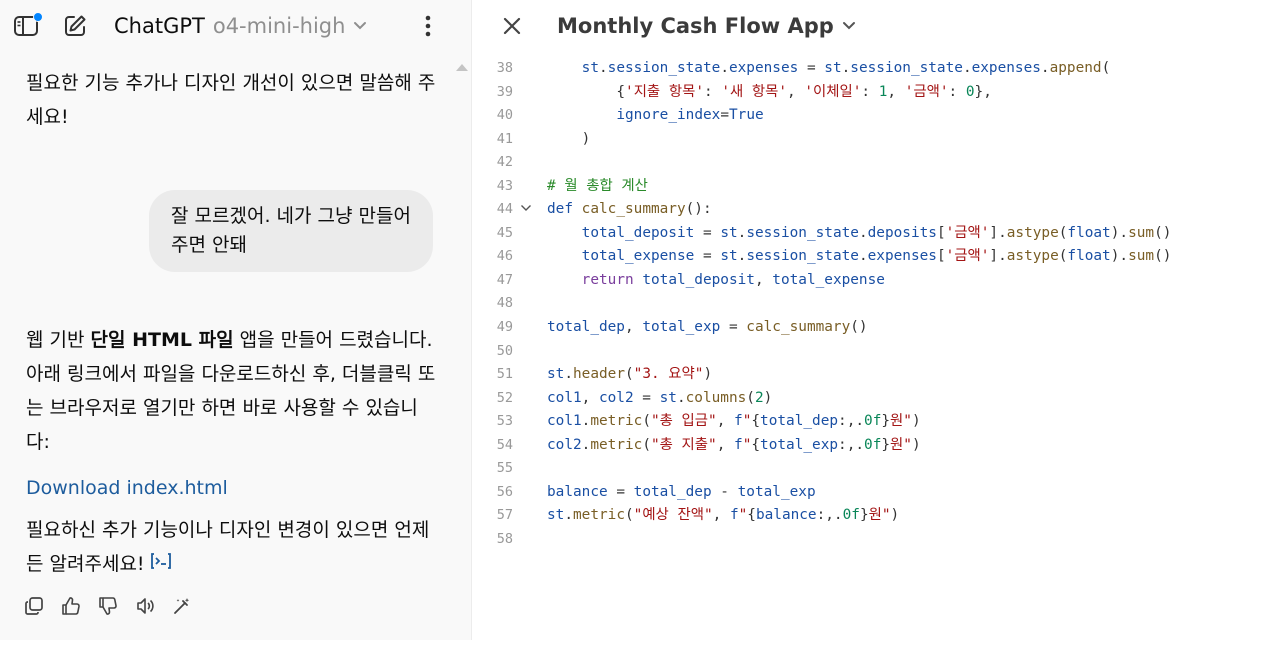 This screenshot has width=1280, height=667. What do you see at coordinates (734, 515) in the screenshot?
I see `code-token: f` at bounding box center [734, 515].